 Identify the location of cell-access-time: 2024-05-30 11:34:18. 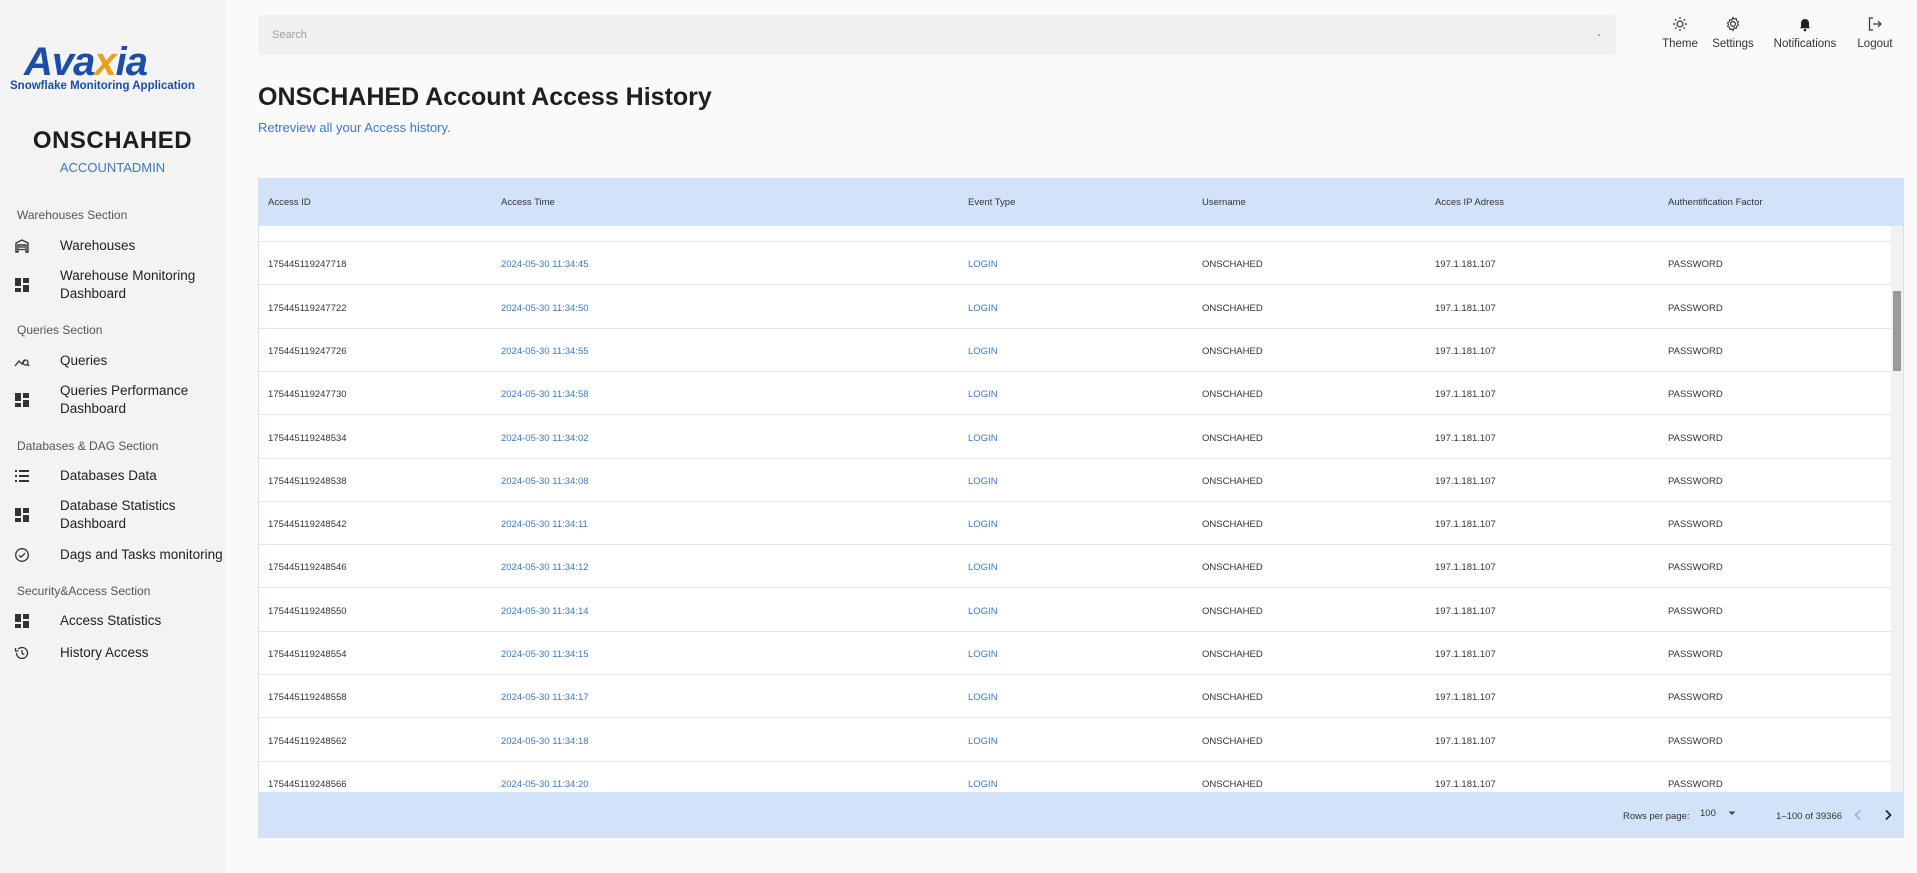
(545, 741).